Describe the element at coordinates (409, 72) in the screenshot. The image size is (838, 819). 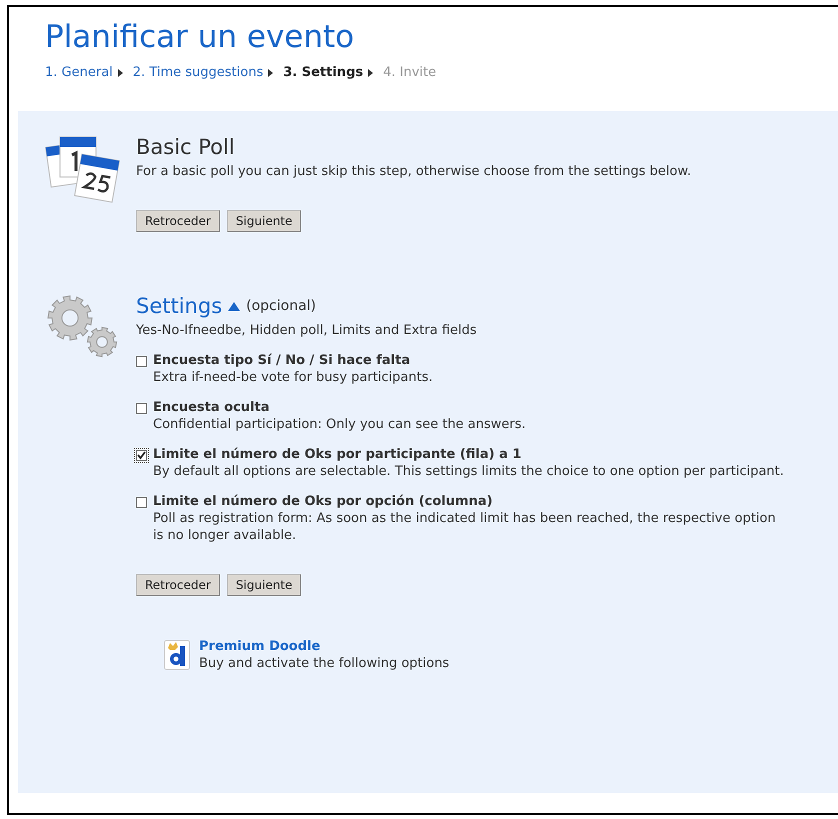
I see `step-link: 4. Invite` at that location.